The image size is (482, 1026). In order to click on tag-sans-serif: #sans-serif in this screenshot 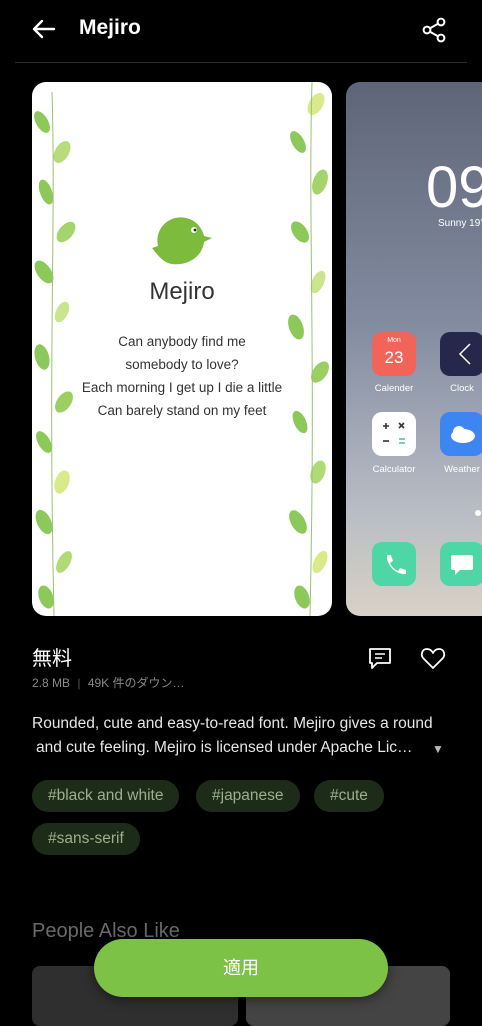, I will do `click(86, 839)`.